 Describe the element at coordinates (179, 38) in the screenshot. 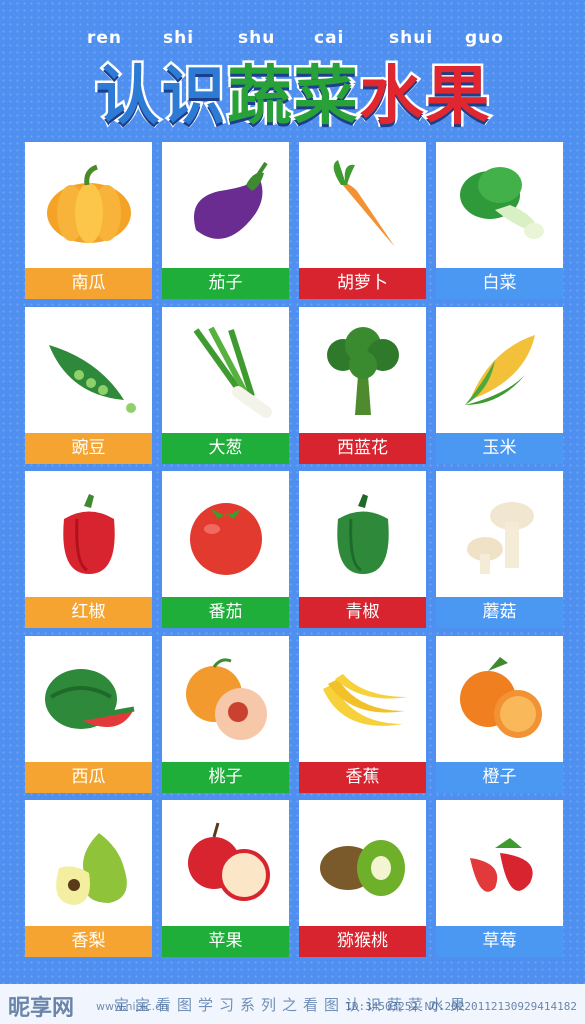

I see `pinyin-shi: shi` at that location.